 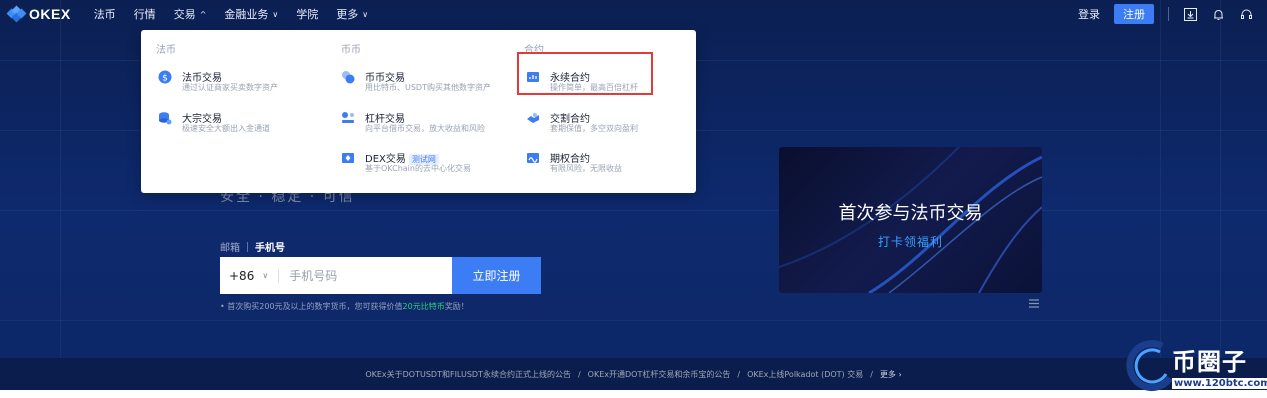 What do you see at coordinates (1168, 14) in the screenshot?
I see `nav-divider` at bounding box center [1168, 14].